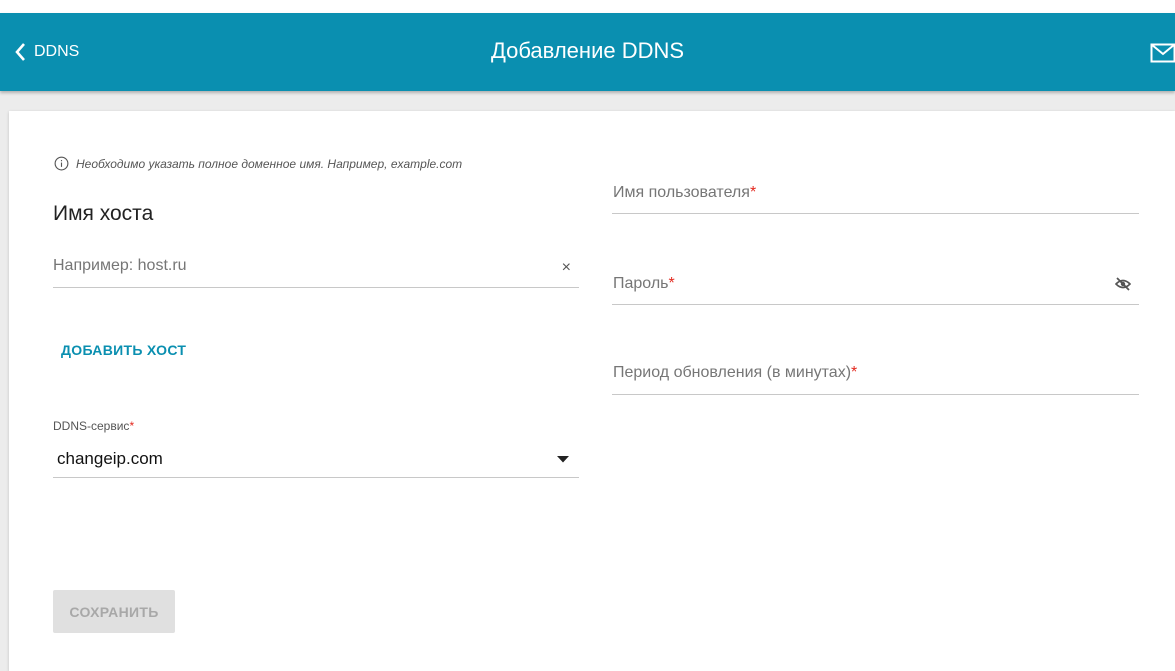 This screenshot has height=671, width=1175. I want to click on ddns-service-label-text: DDNS-сервис, so click(91, 426).